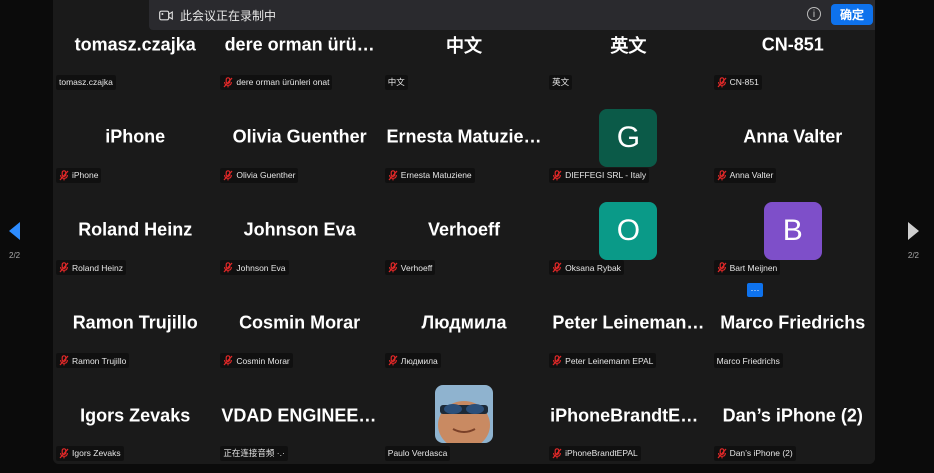 This screenshot has height=473, width=934. Describe the element at coordinates (228, 15) in the screenshot. I see `recording-message: 此会议正在录制中` at that location.